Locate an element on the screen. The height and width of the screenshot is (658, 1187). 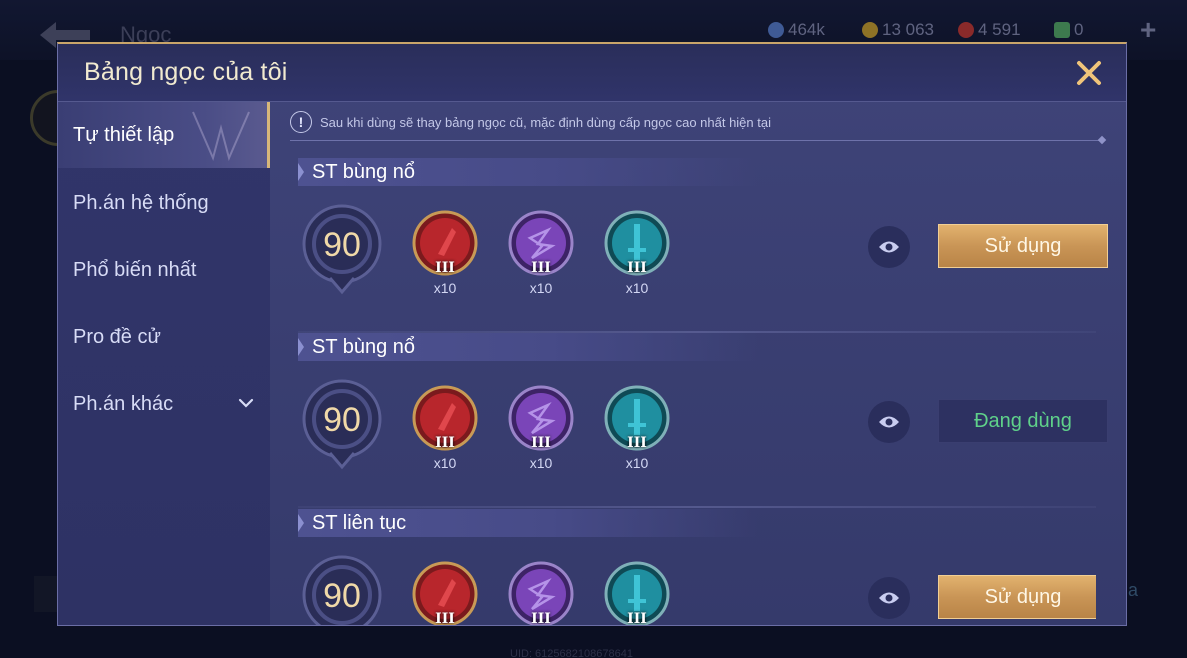
rune-set-name: ST liên tục is located at coordinates (528, 523).